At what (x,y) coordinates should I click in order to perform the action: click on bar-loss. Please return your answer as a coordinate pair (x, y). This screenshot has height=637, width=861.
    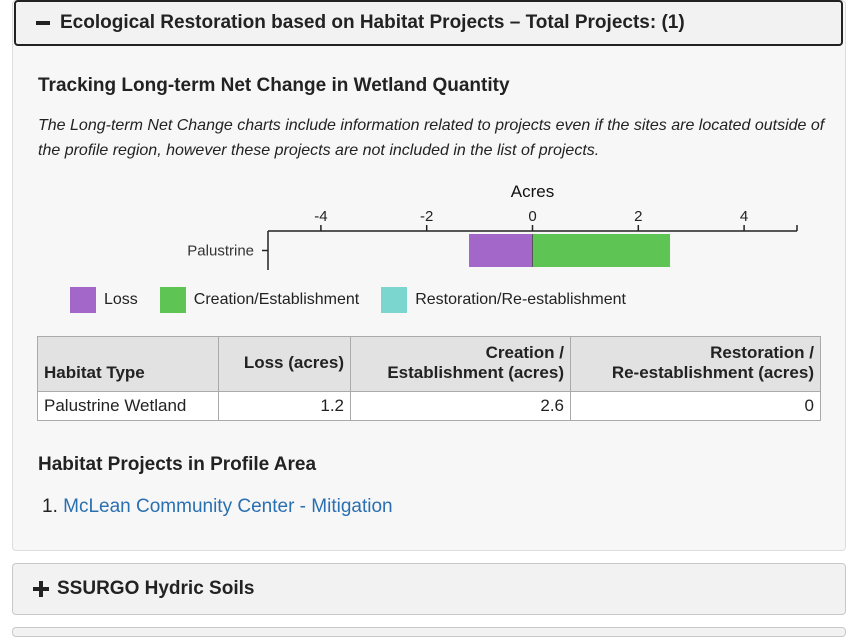
    Looking at the image, I should click on (501, 250).